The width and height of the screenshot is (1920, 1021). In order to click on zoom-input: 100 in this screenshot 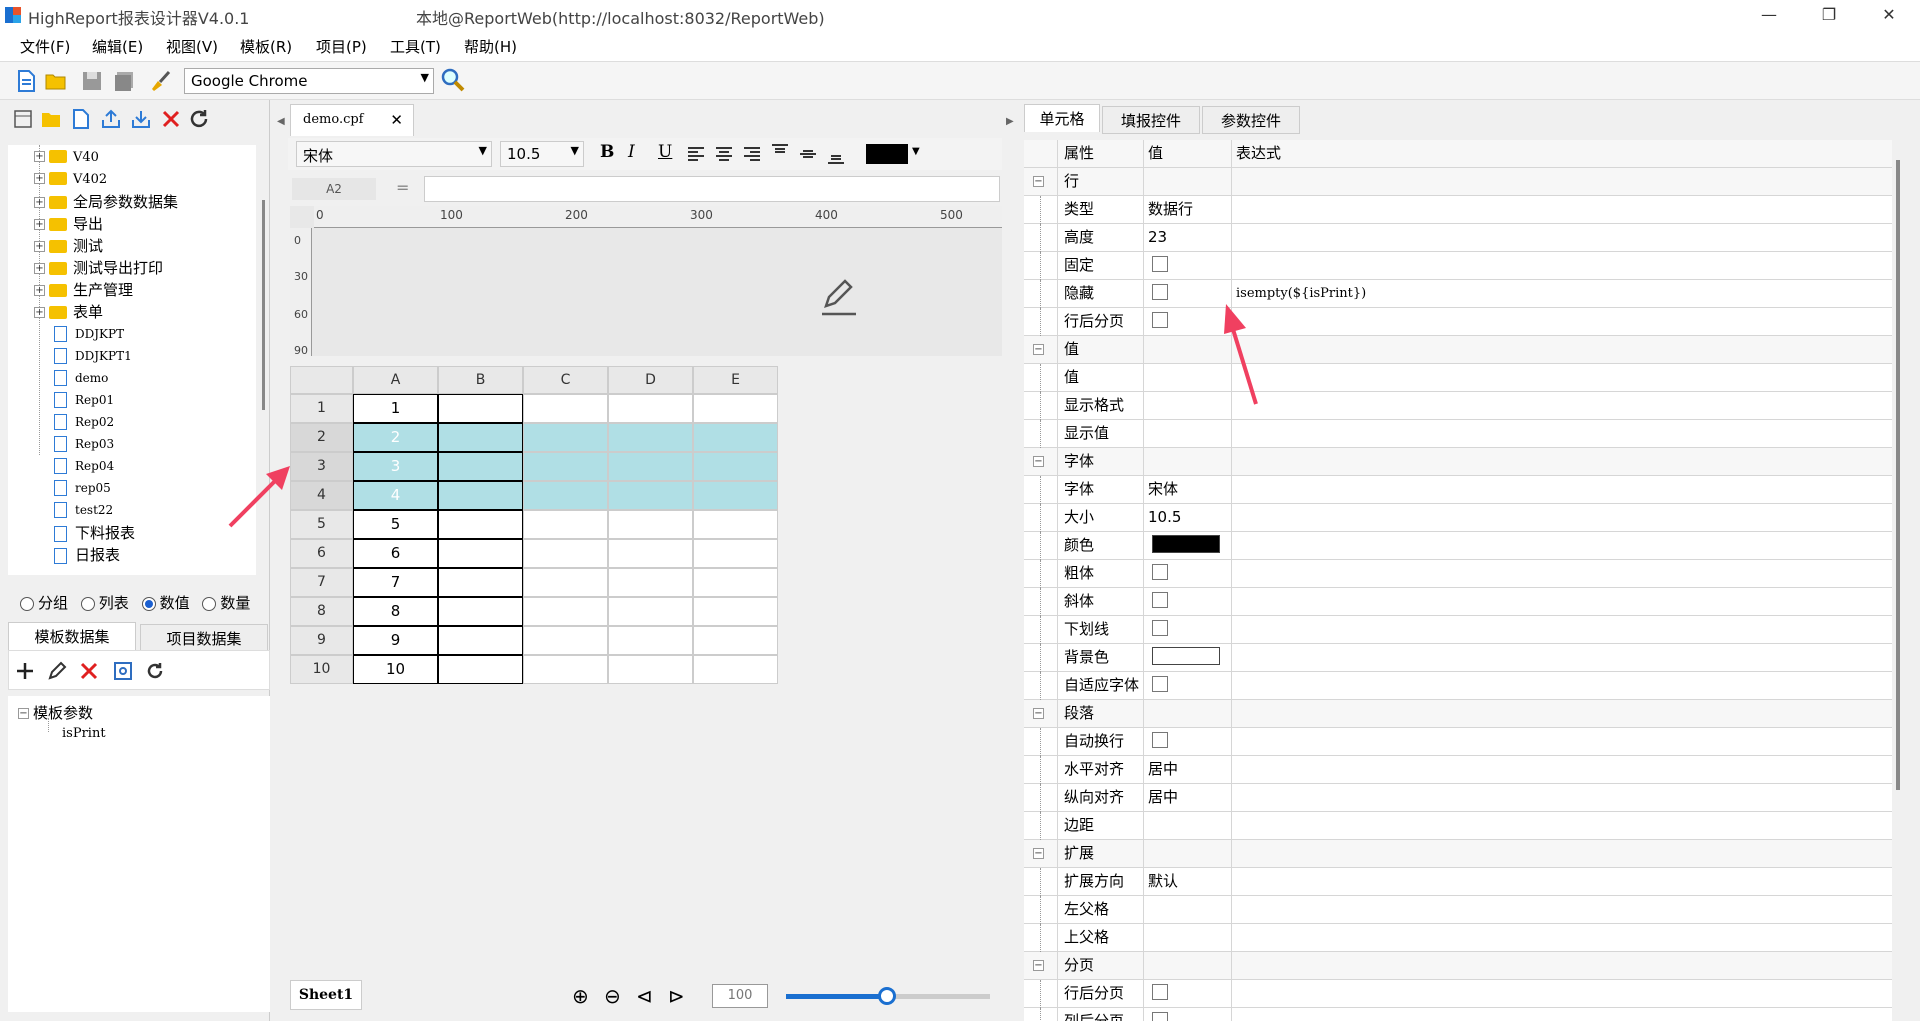, I will do `click(740, 996)`.